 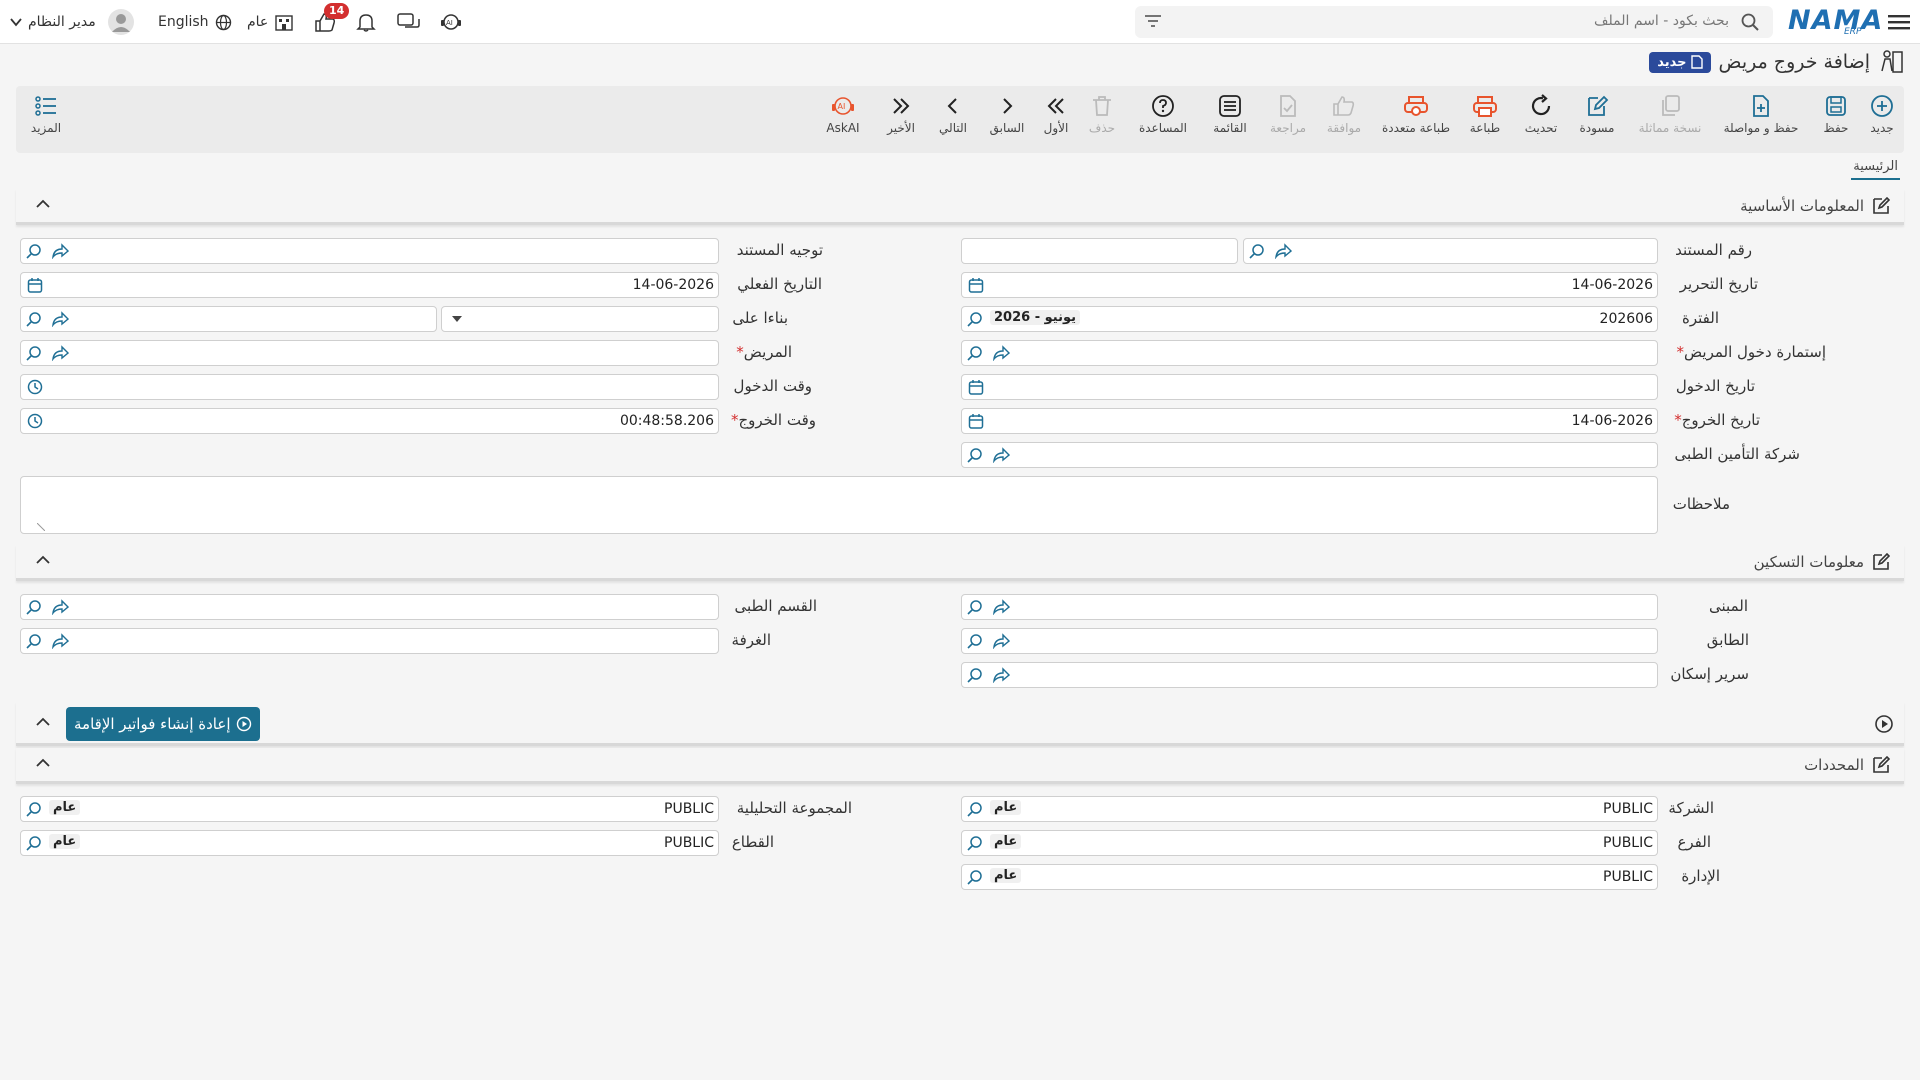 I want to click on filter-icon, so click(x=1153, y=21).